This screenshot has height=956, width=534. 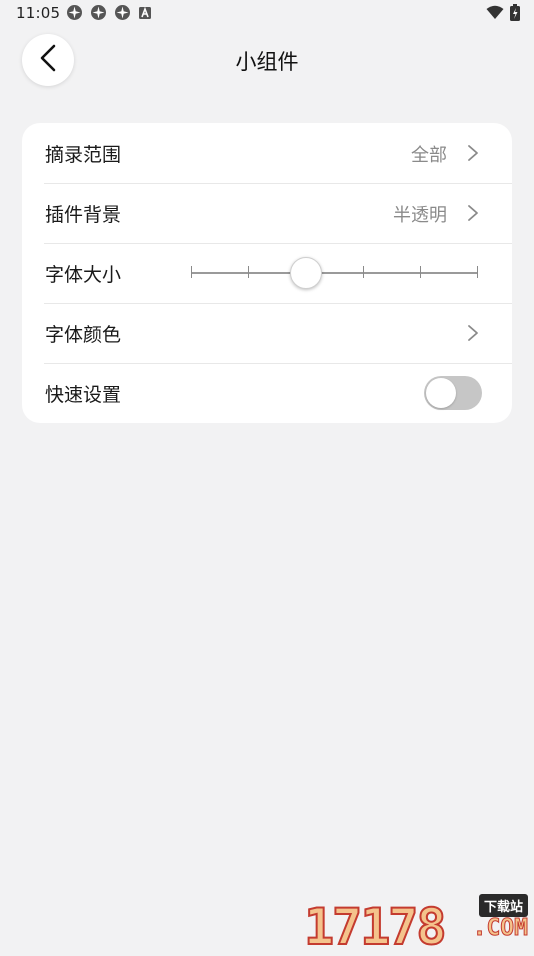 I want to click on quick-settings-toggle, so click(x=453, y=393).